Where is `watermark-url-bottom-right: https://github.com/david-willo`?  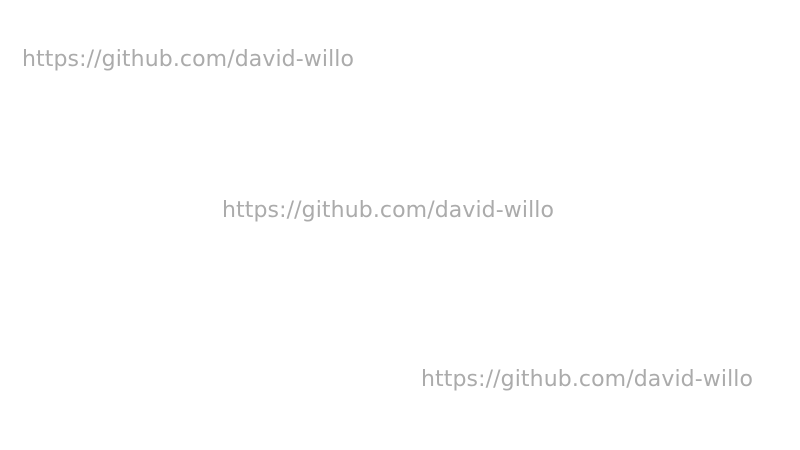 watermark-url-bottom-right: https://github.com/david-willo is located at coordinates (587, 379).